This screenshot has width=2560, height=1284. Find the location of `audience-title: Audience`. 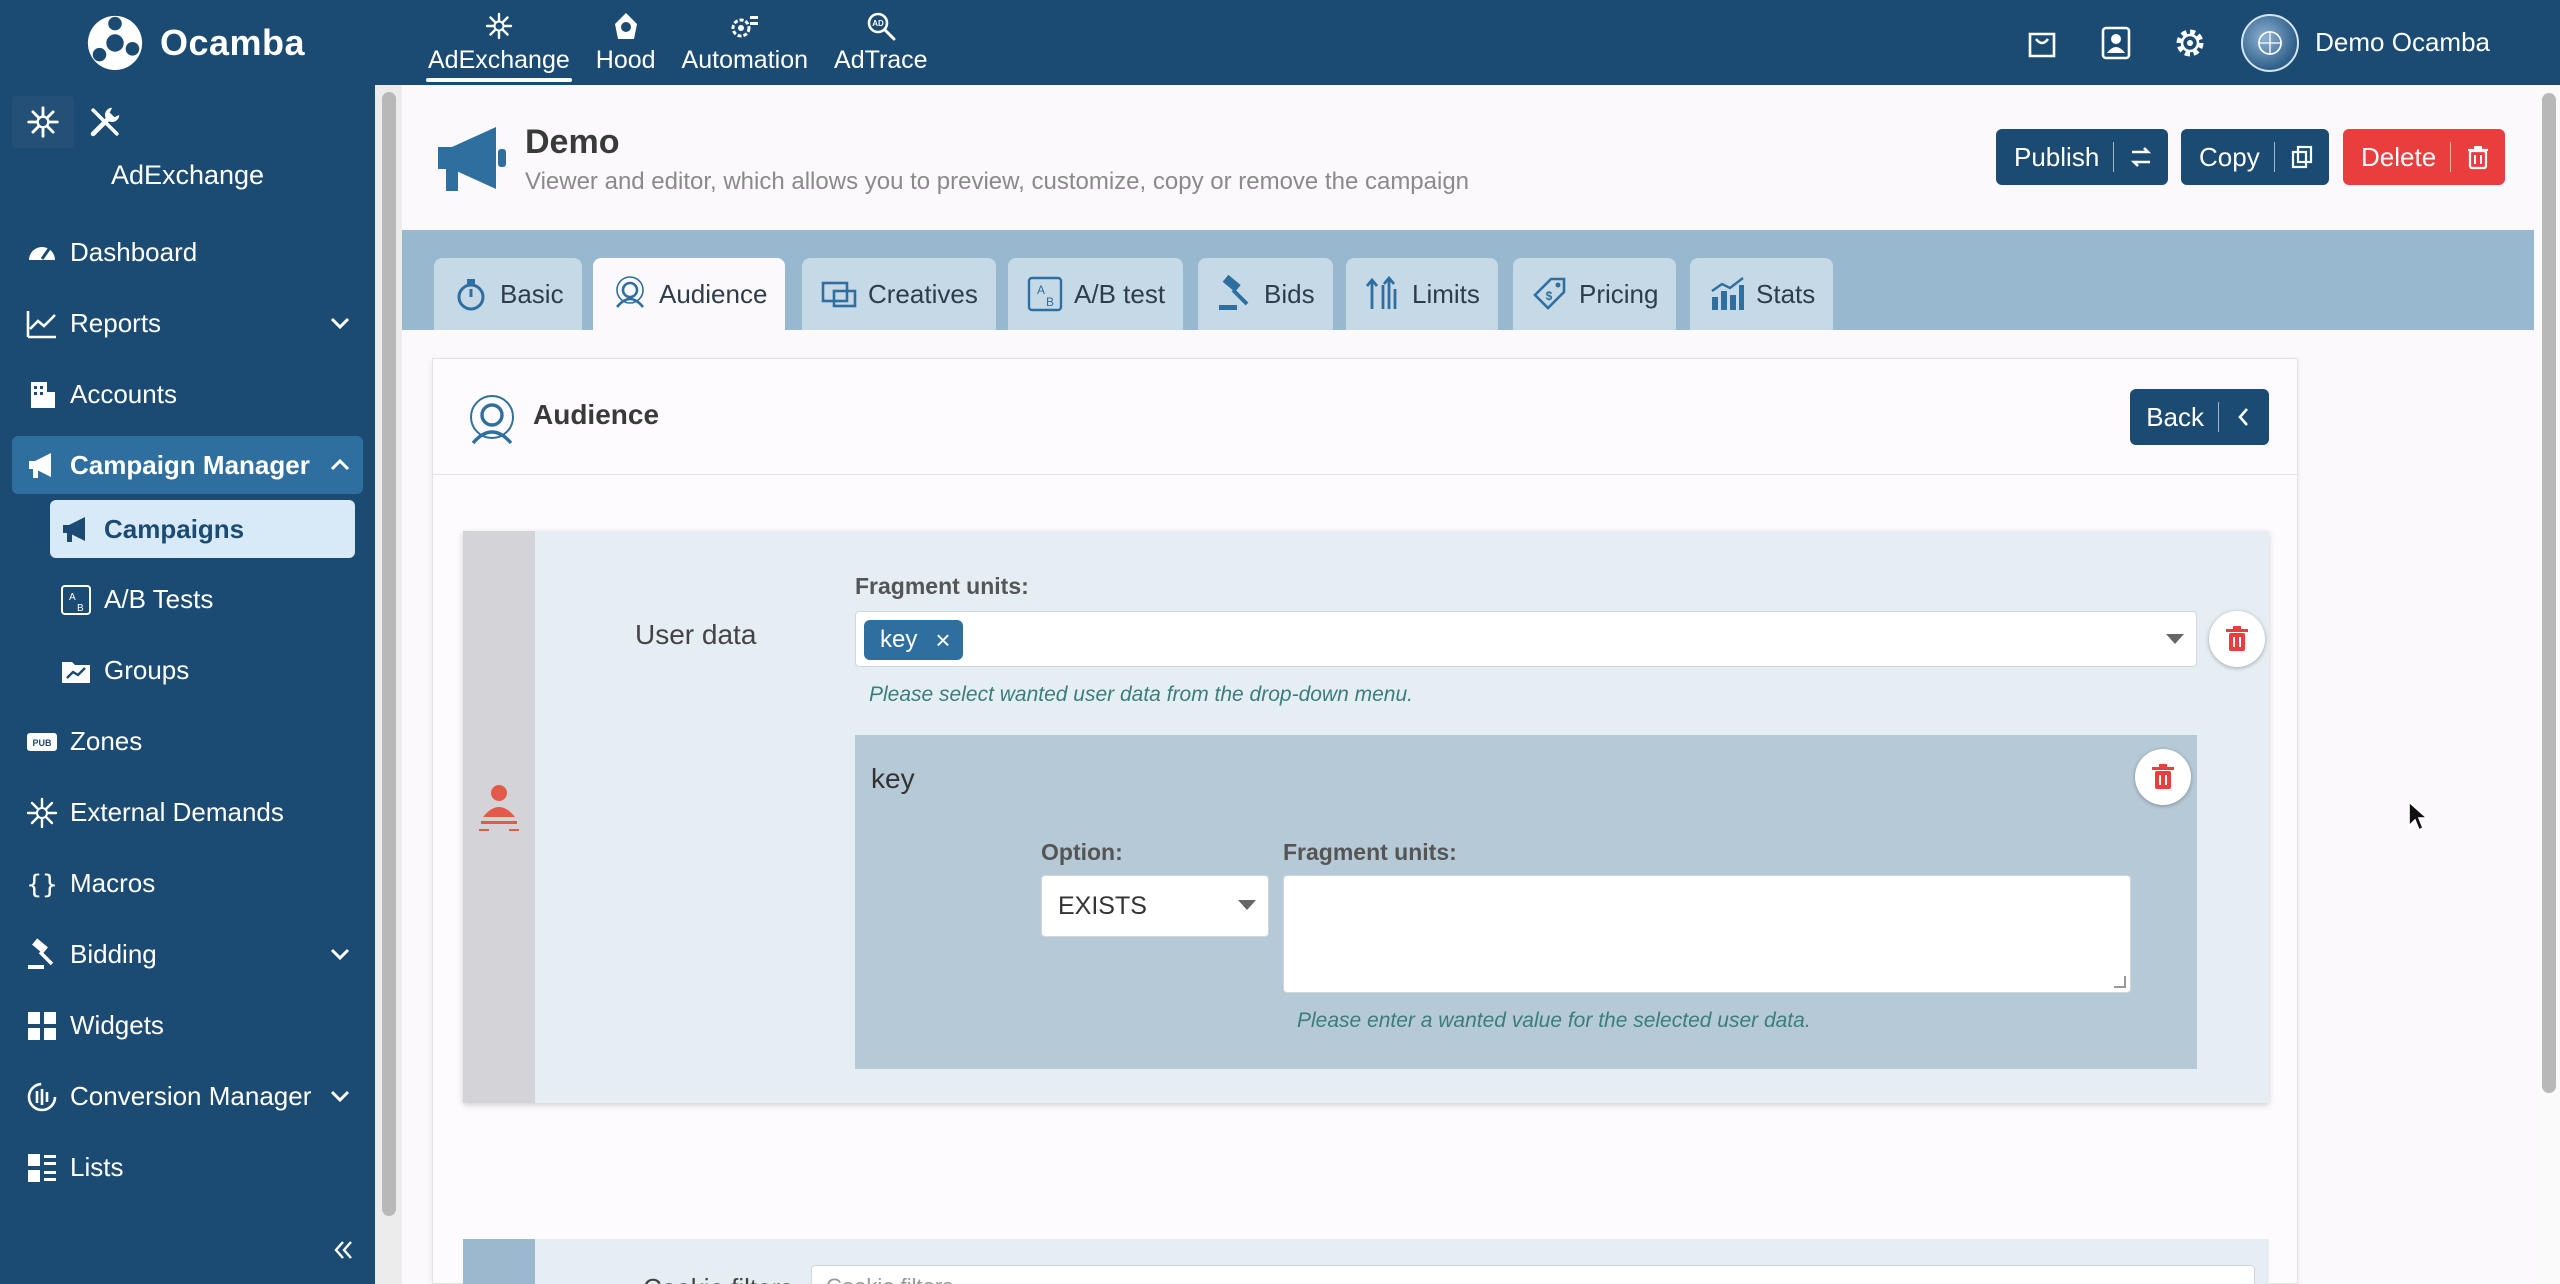

audience-title: Audience is located at coordinates (596, 414).